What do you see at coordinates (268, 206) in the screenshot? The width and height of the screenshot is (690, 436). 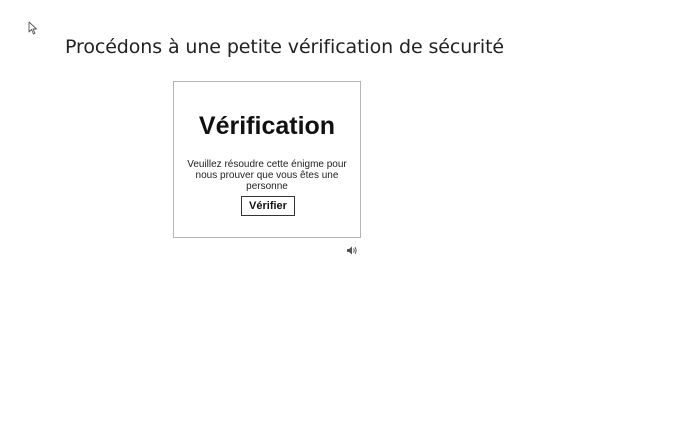 I see `verify-button: Vérifier` at bounding box center [268, 206].